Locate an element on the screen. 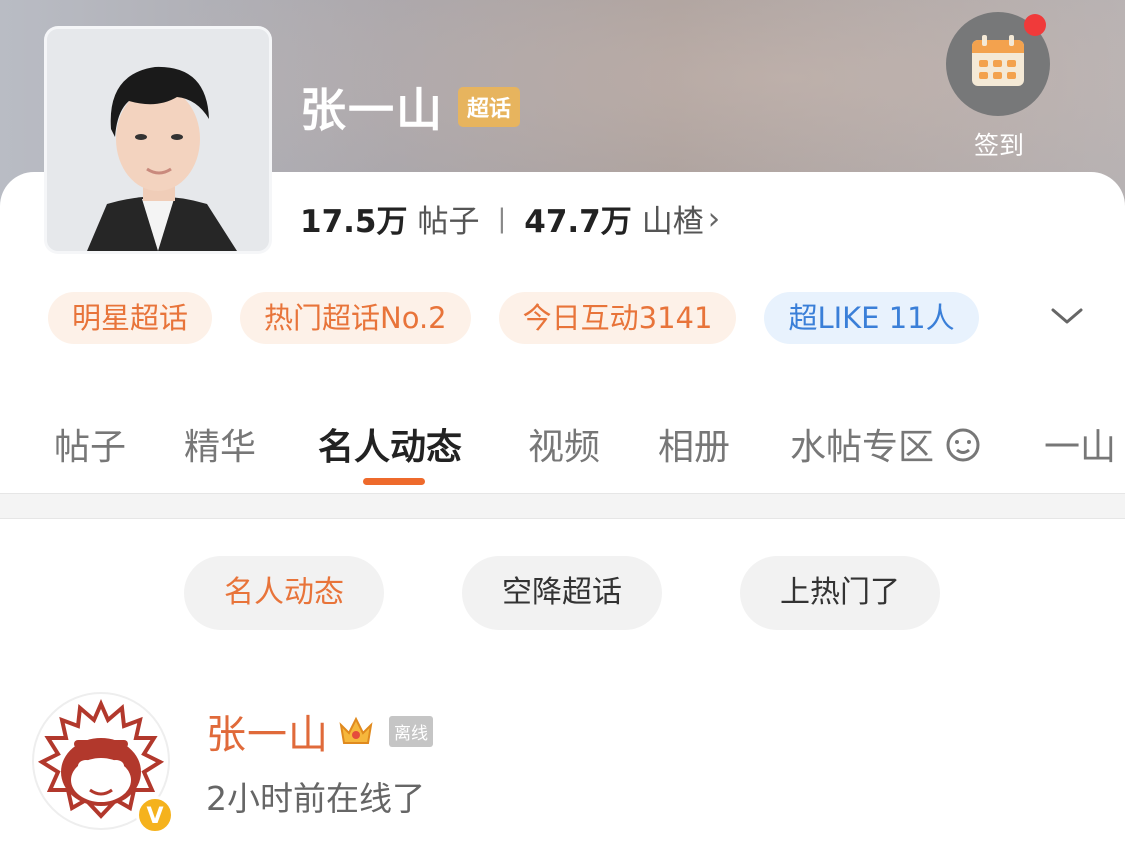 This screenshot has height=854, width=1125. tab-bar: 帖子 精华 名人动态 视频 相册 水帖专区 一山 is located at coordinates (562, 452).